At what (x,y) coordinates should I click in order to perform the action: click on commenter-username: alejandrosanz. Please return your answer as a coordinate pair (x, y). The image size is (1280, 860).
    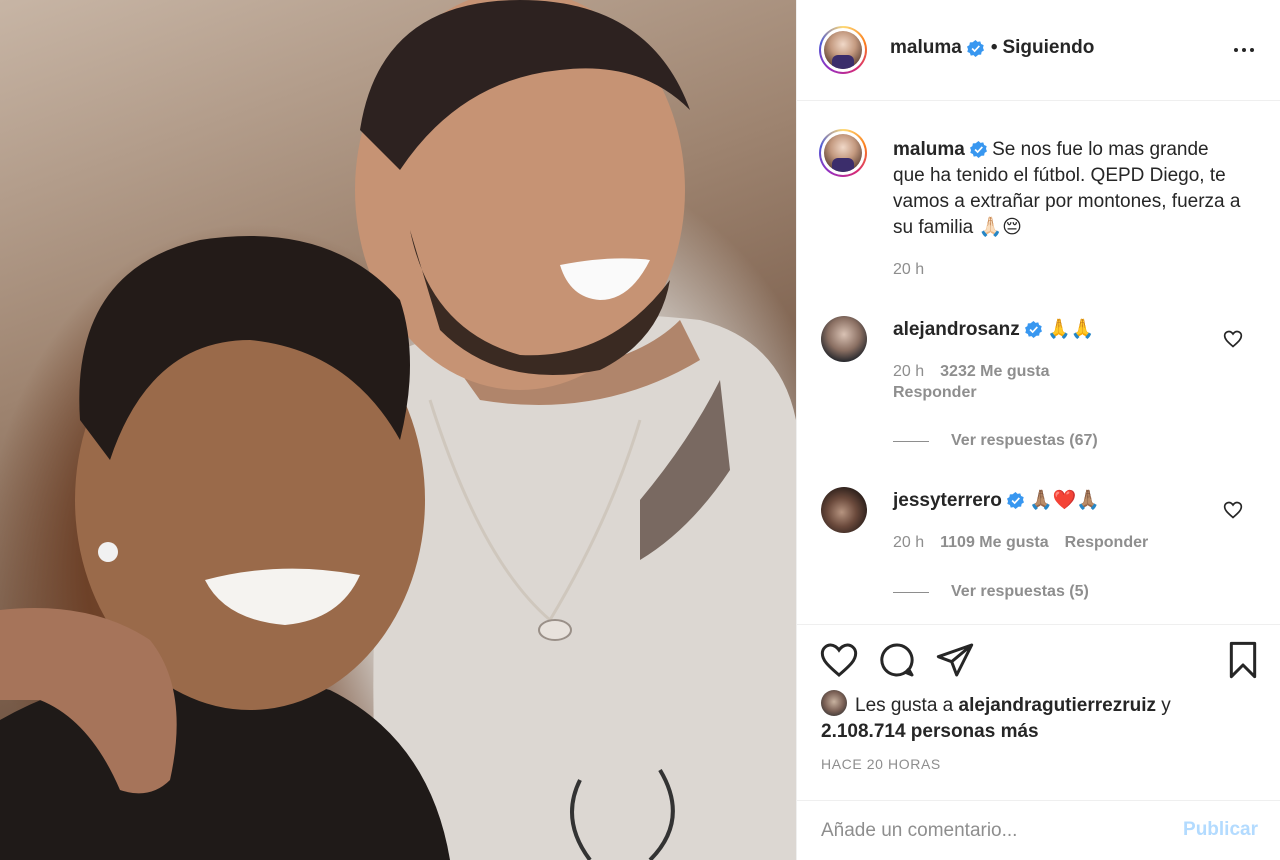
    Looking at the image, I should click on (956, 329).